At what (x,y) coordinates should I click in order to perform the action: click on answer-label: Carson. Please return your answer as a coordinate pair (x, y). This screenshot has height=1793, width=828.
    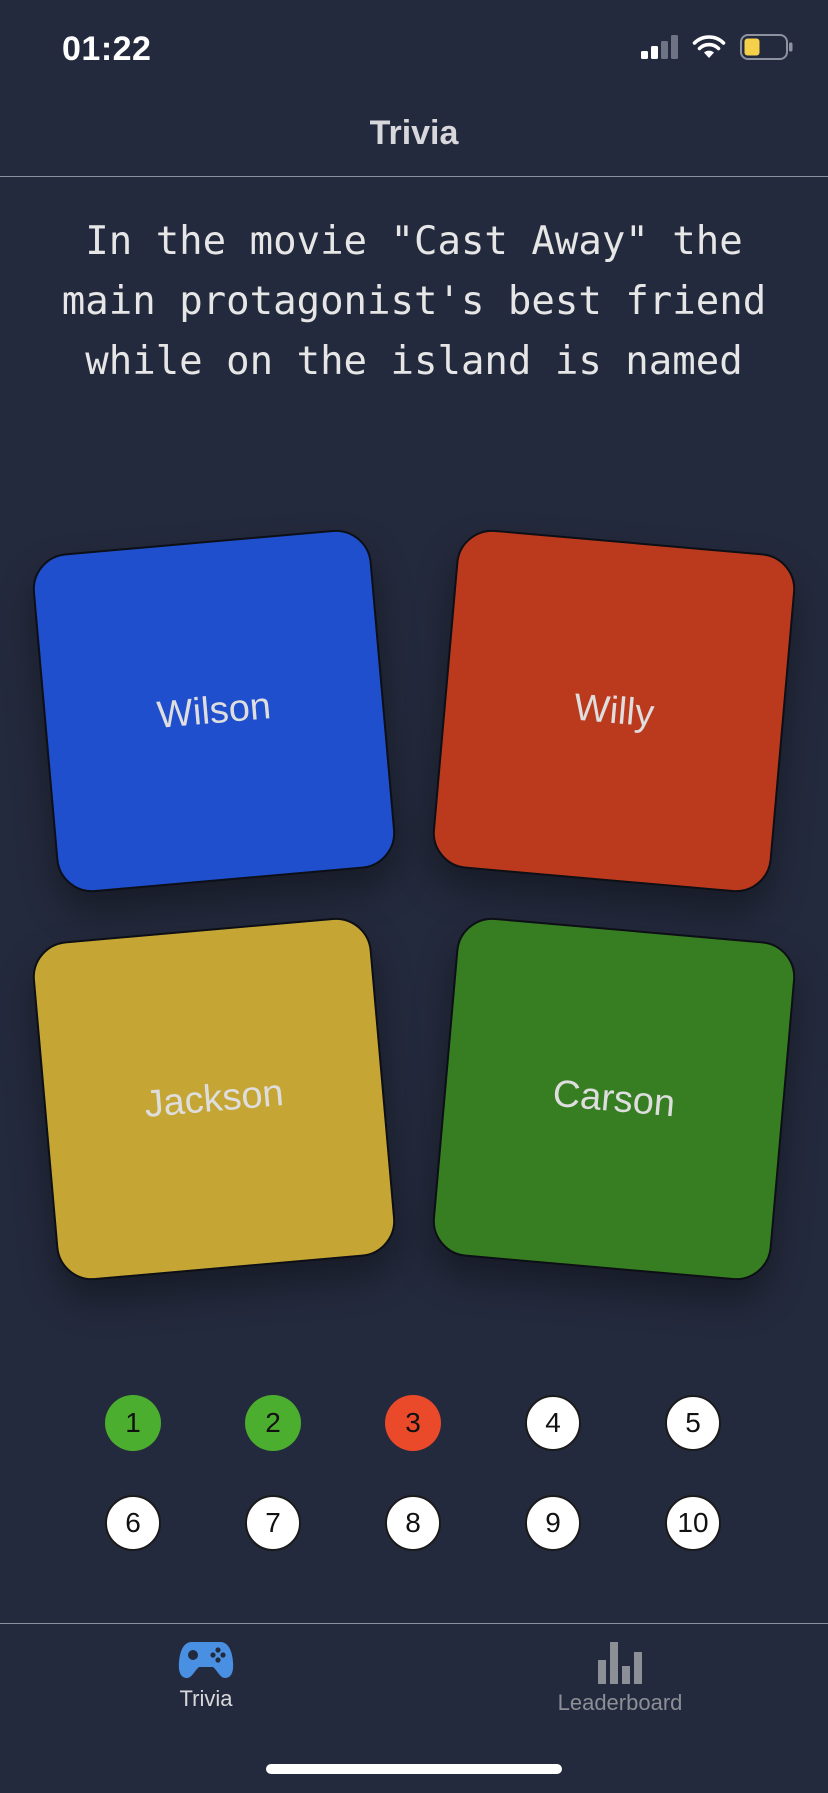
    Looking at the image, I should click on (614, 1098).